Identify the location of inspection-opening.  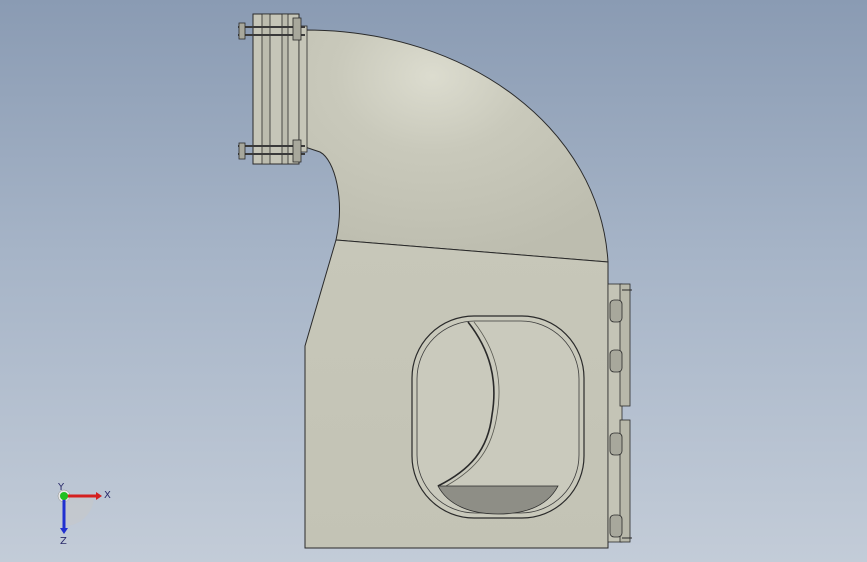
(498, 417).